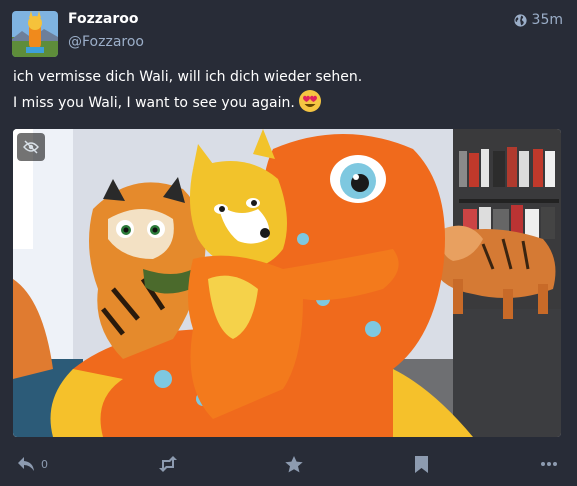 The image size is (577, 486). I want to click on retweet-icon, so click(168, 464).